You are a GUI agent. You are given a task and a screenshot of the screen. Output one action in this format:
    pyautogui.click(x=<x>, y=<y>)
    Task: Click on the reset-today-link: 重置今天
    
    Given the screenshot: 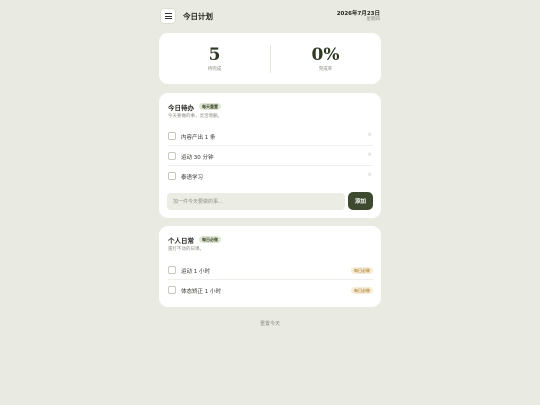 What is the action you would take?
    pyautogui.click(x=270, y=323)
    